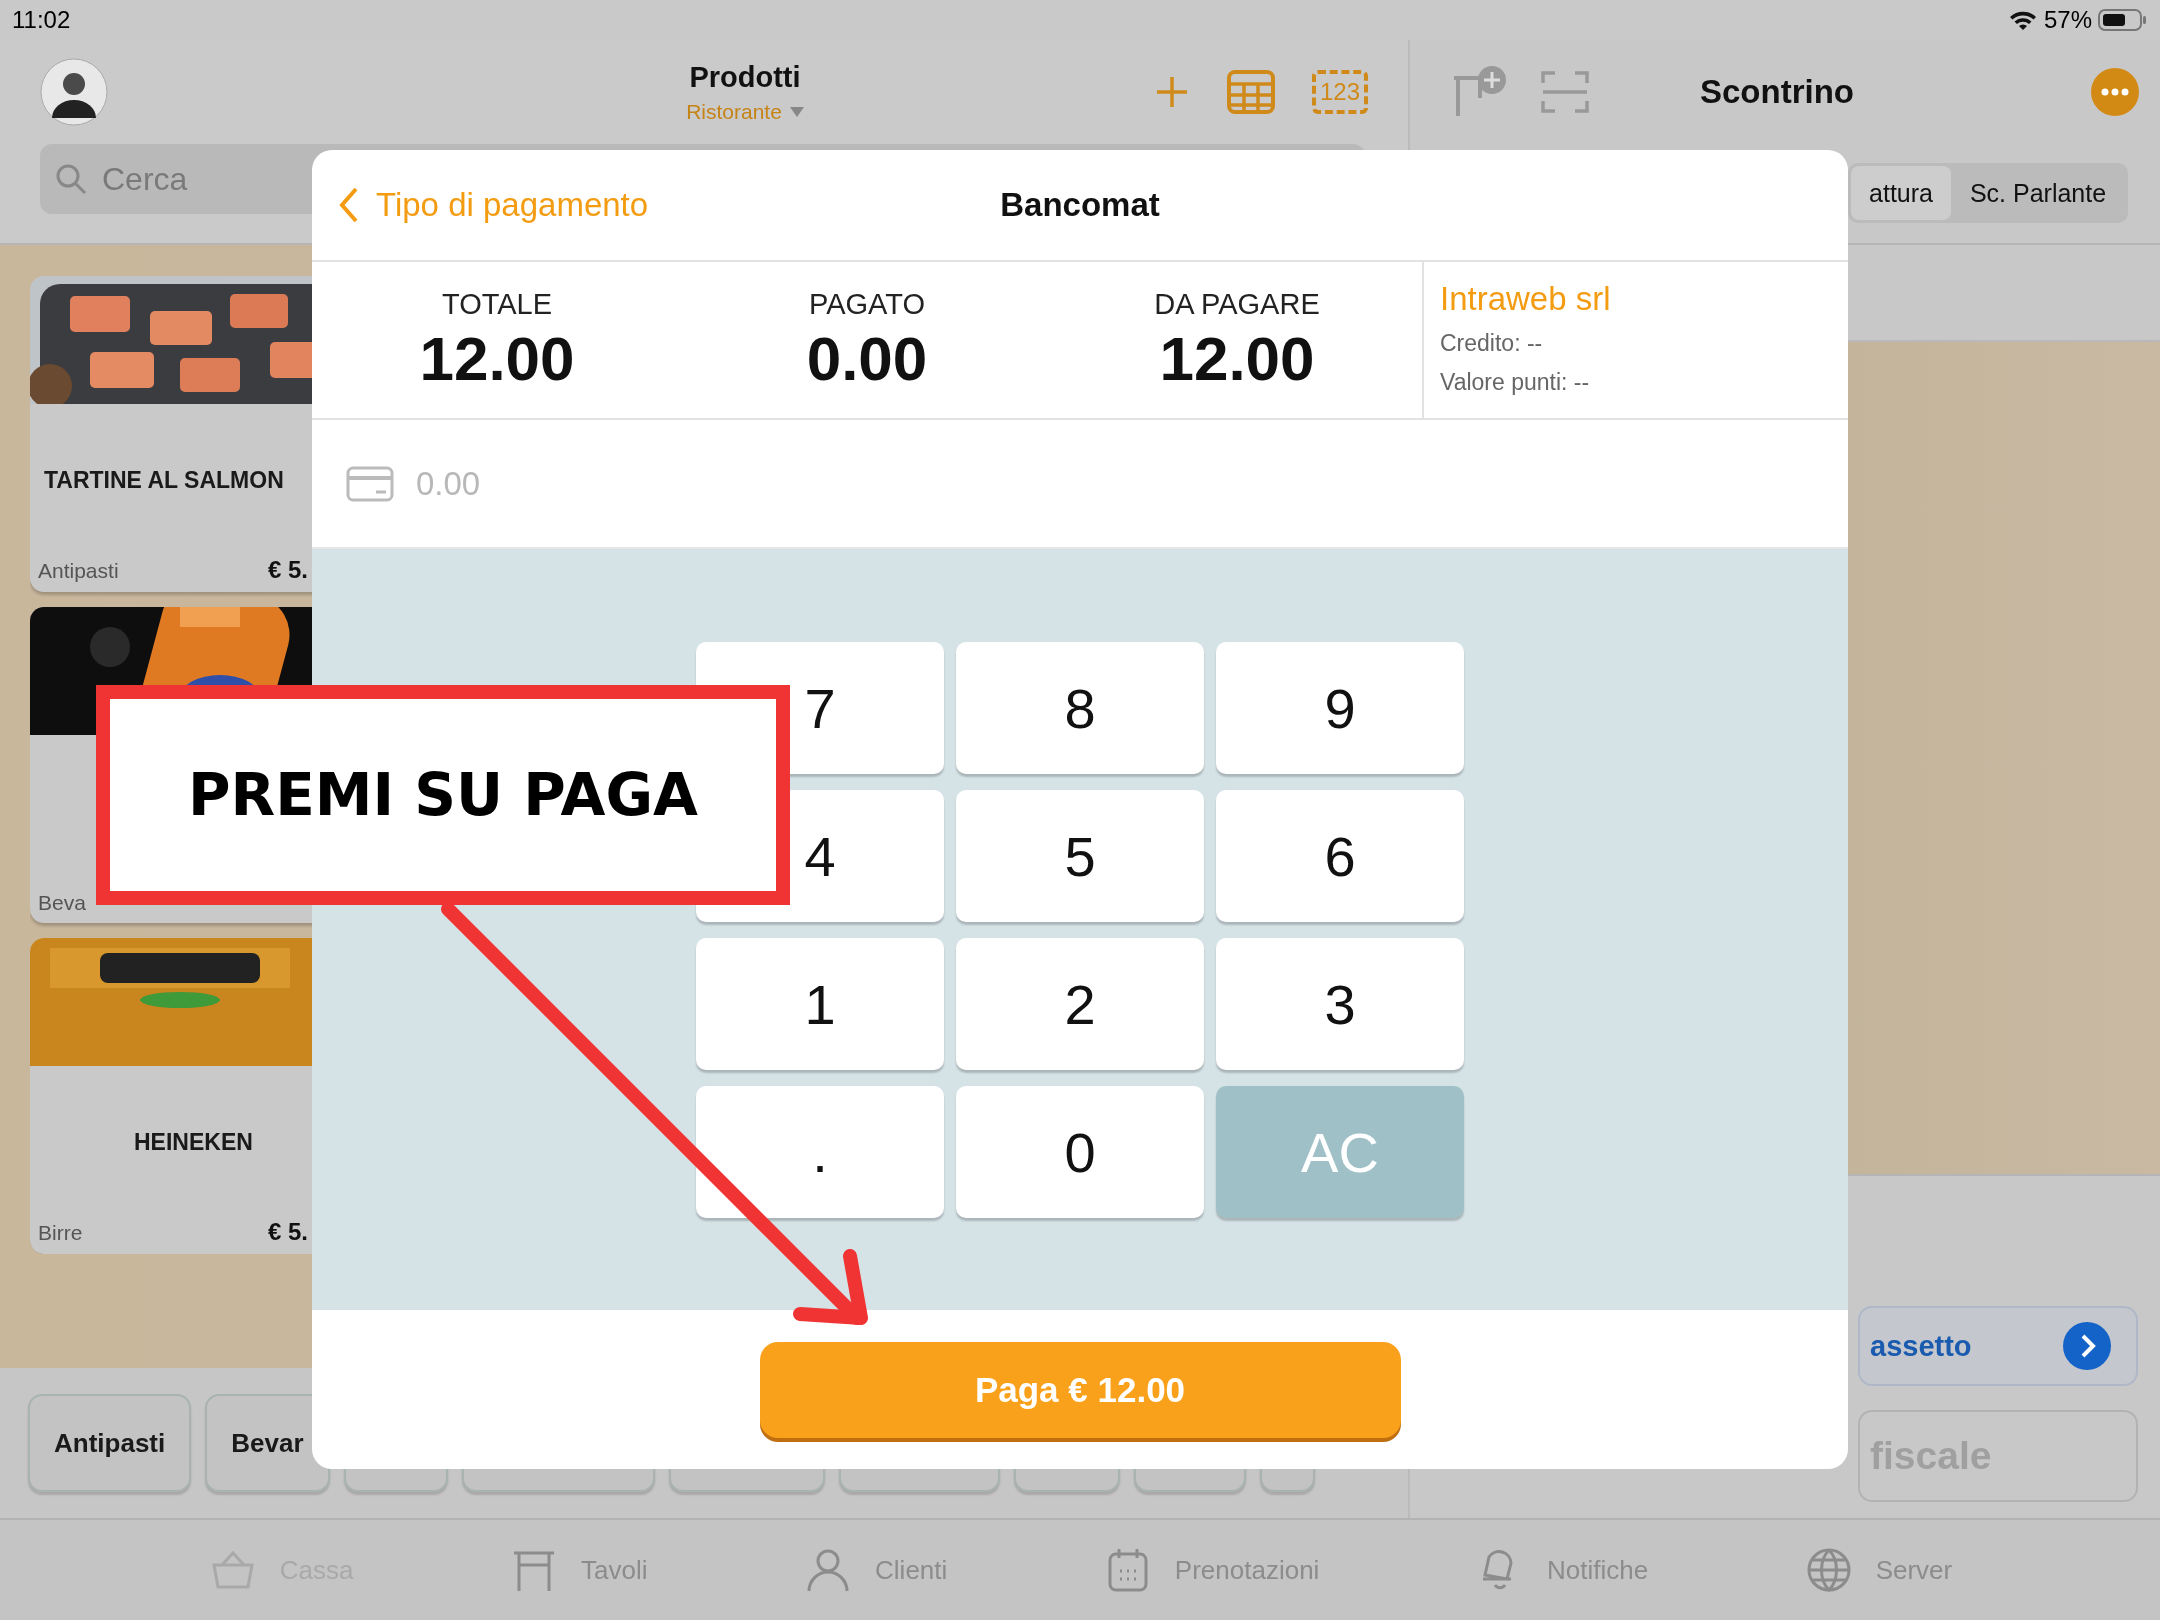 This screenshot has height=1620, width=2160. I want to click on scan-icon, so click(1565, 92).